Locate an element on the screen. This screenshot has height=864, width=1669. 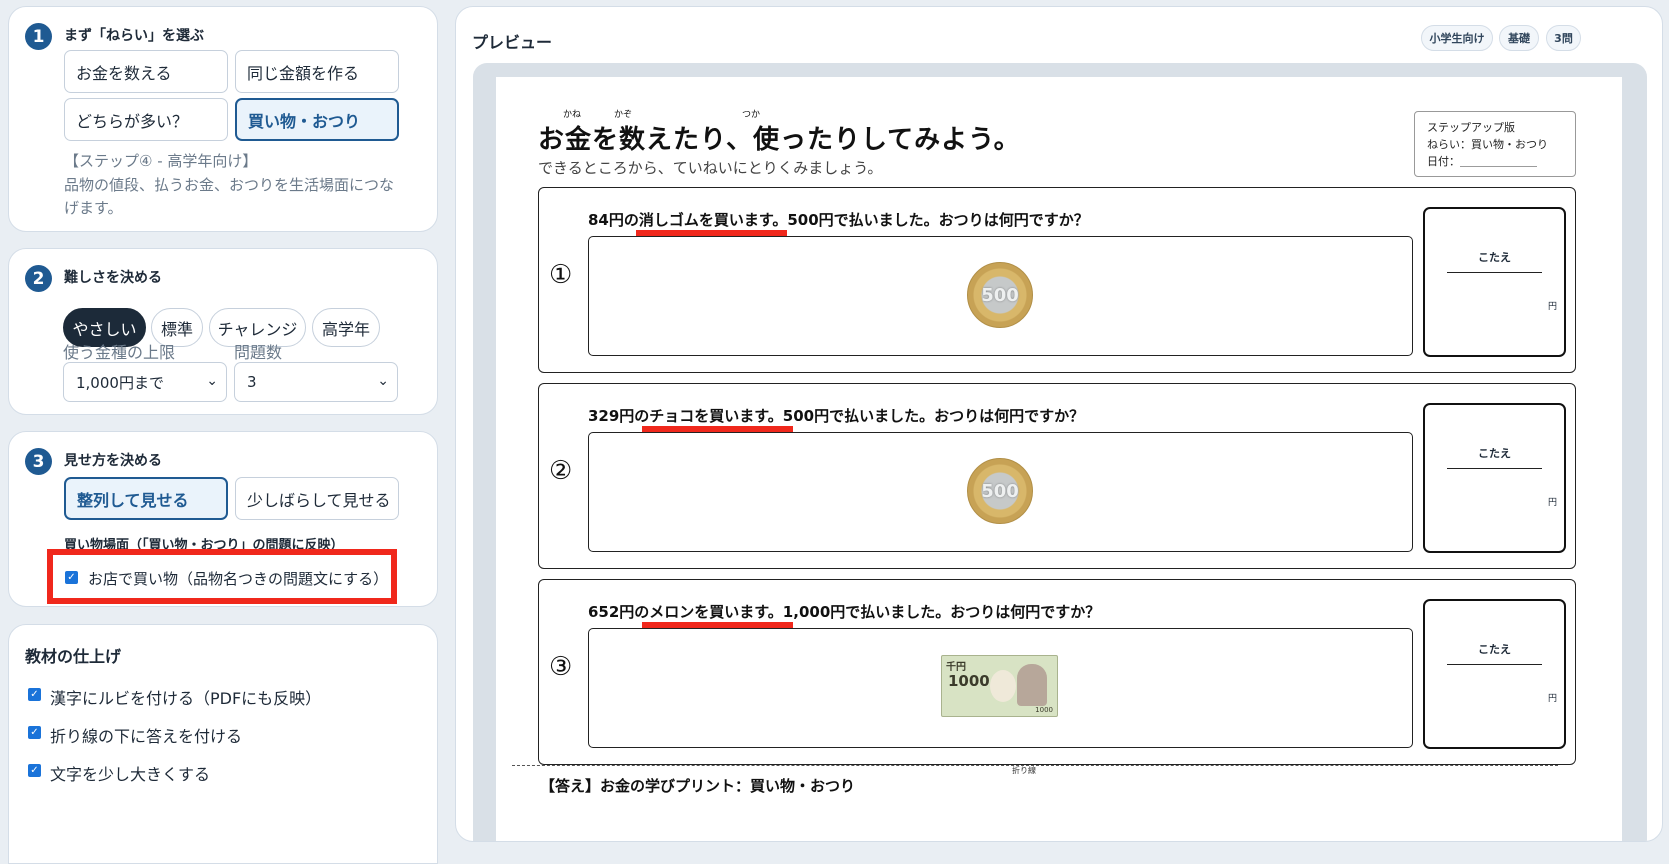
info-version: ステップアップ版 is located at coordinates (1471, 127).